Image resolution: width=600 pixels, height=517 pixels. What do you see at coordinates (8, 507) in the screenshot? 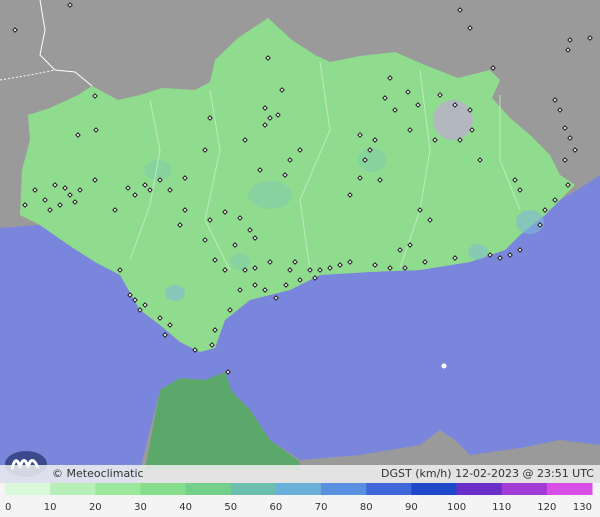
I see `legend-tick-label: 0` at bounding box center [8, 507].